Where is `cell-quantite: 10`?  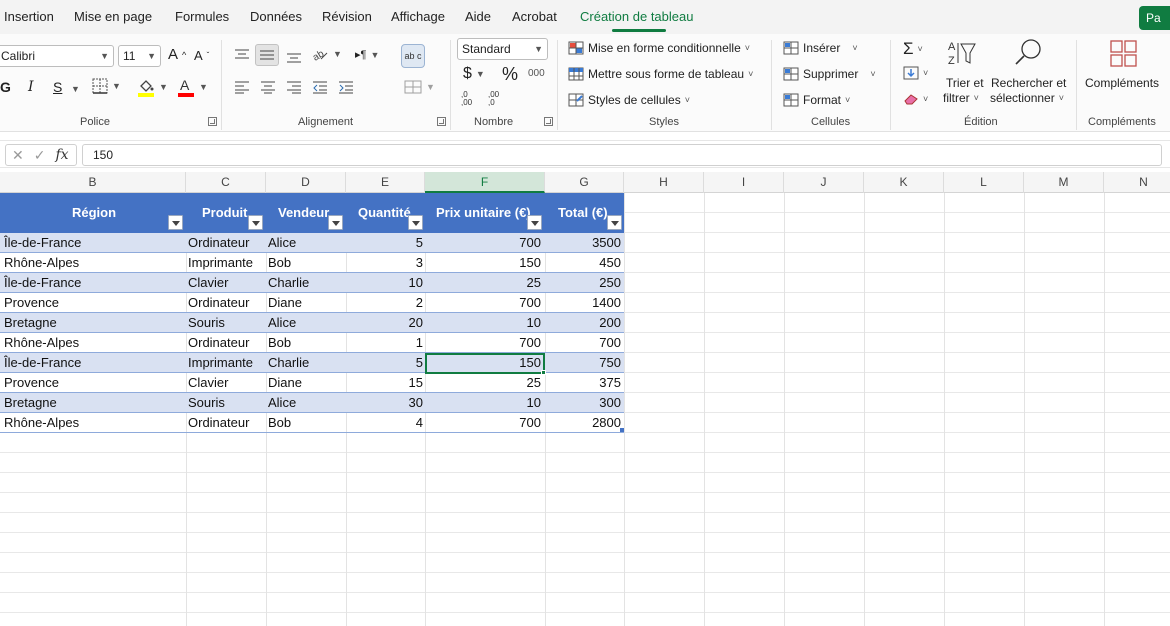
cell-quantite: 10 is located at coordinates (384, 283).